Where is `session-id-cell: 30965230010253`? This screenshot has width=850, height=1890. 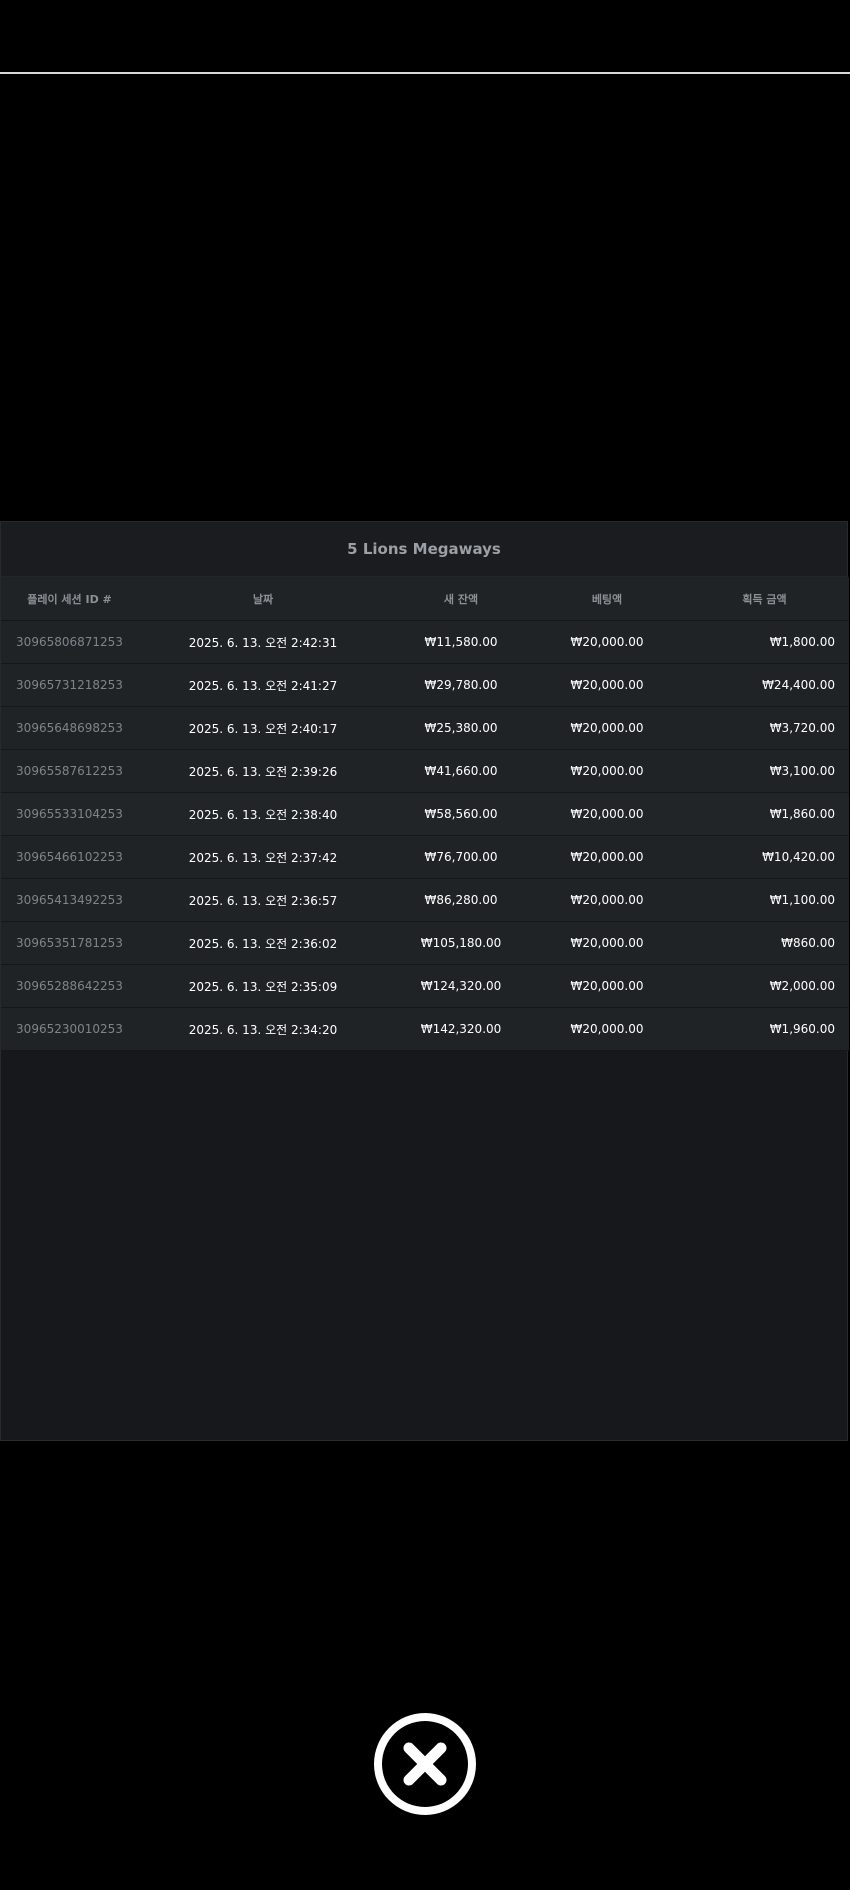 session-id-cell: 30965230010253 is located at coordinates (69, 1029).